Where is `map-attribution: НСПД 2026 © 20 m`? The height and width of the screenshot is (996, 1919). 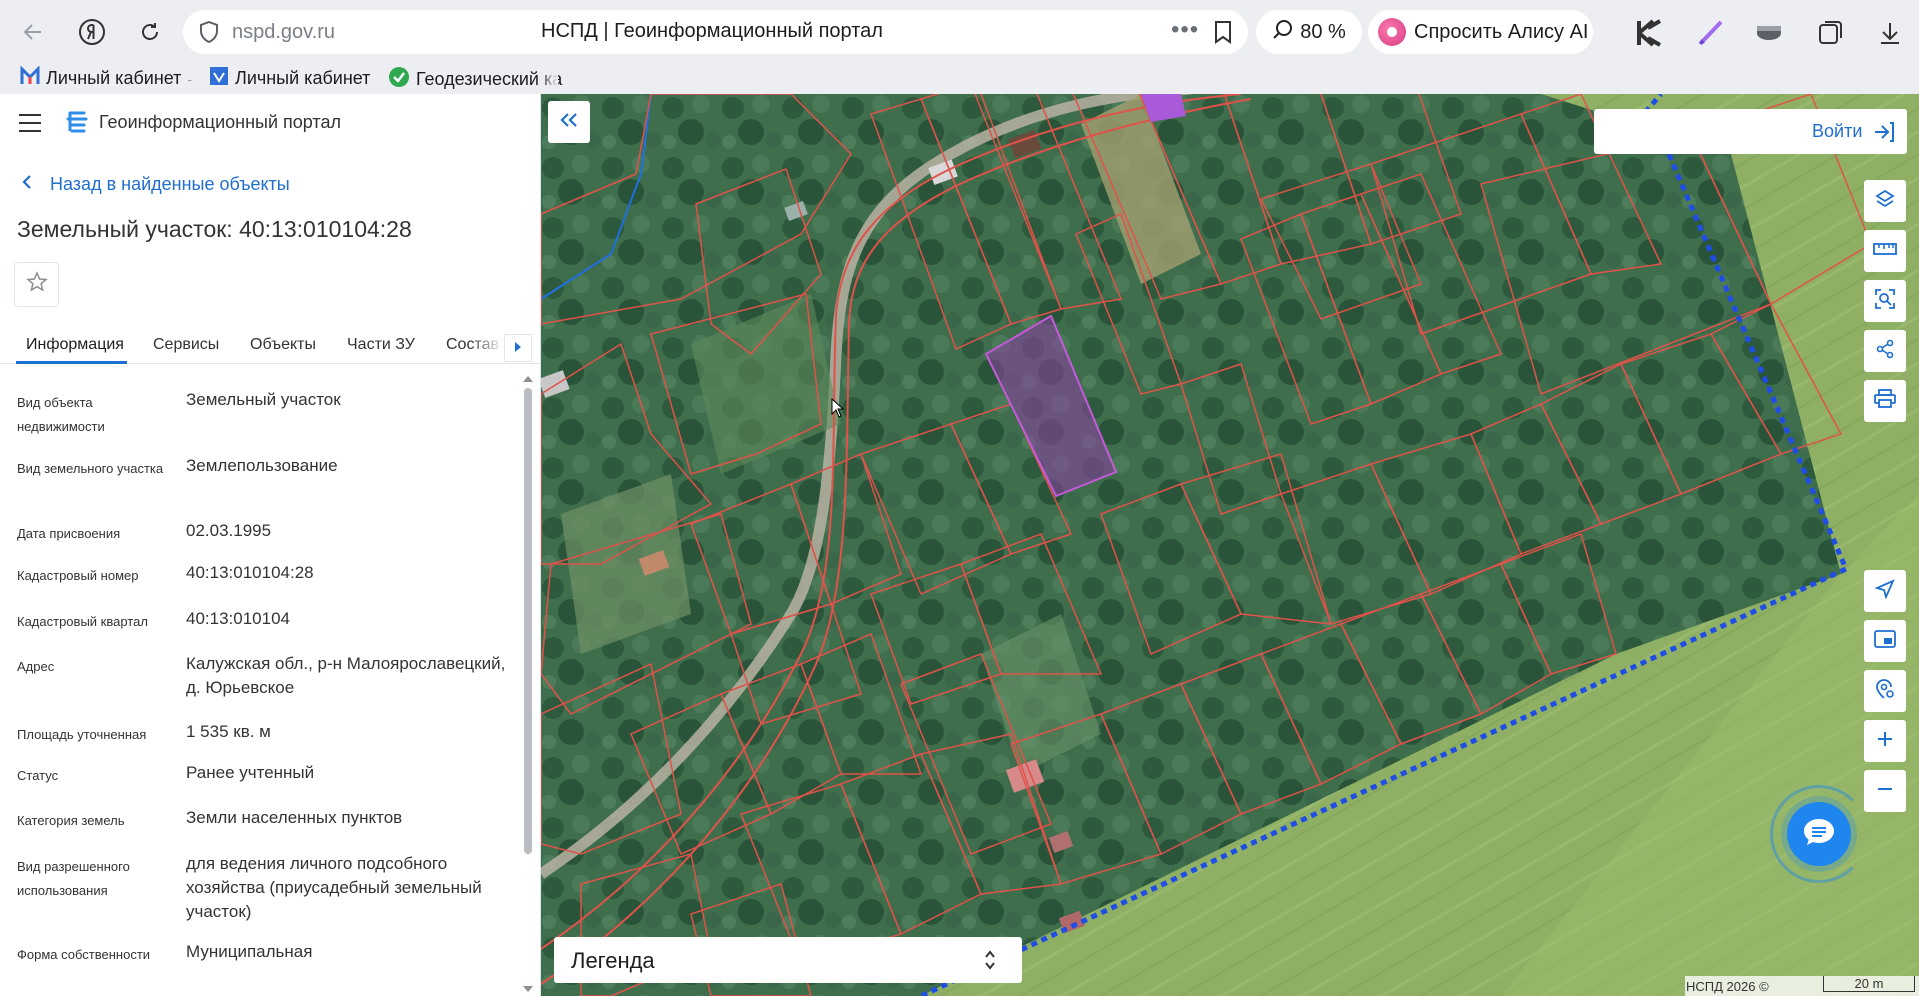 map-attribution: НСПД 2026 © 20 m is located at coordinates (1802, 986).